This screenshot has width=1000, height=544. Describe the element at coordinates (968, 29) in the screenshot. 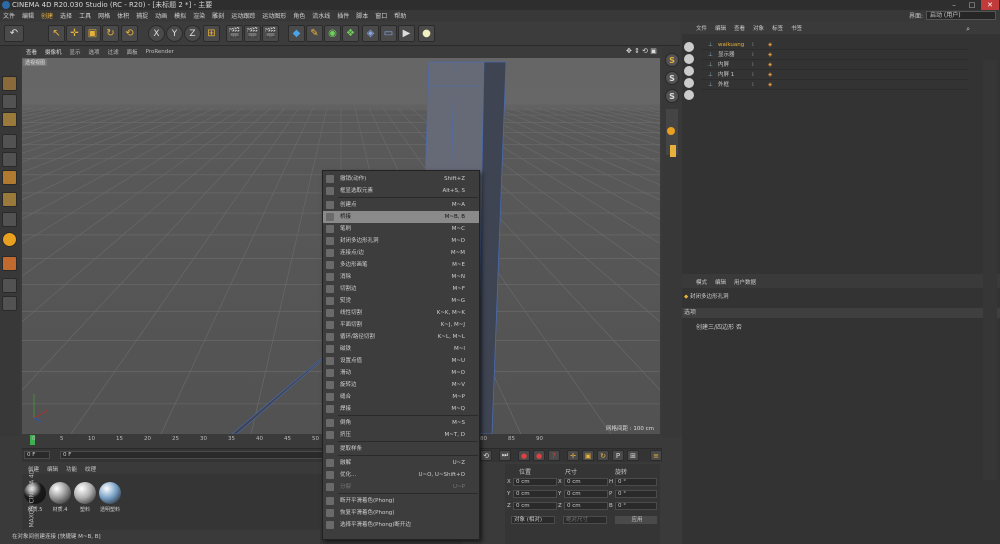

I see `object-search-icon: ⌕` at that location.